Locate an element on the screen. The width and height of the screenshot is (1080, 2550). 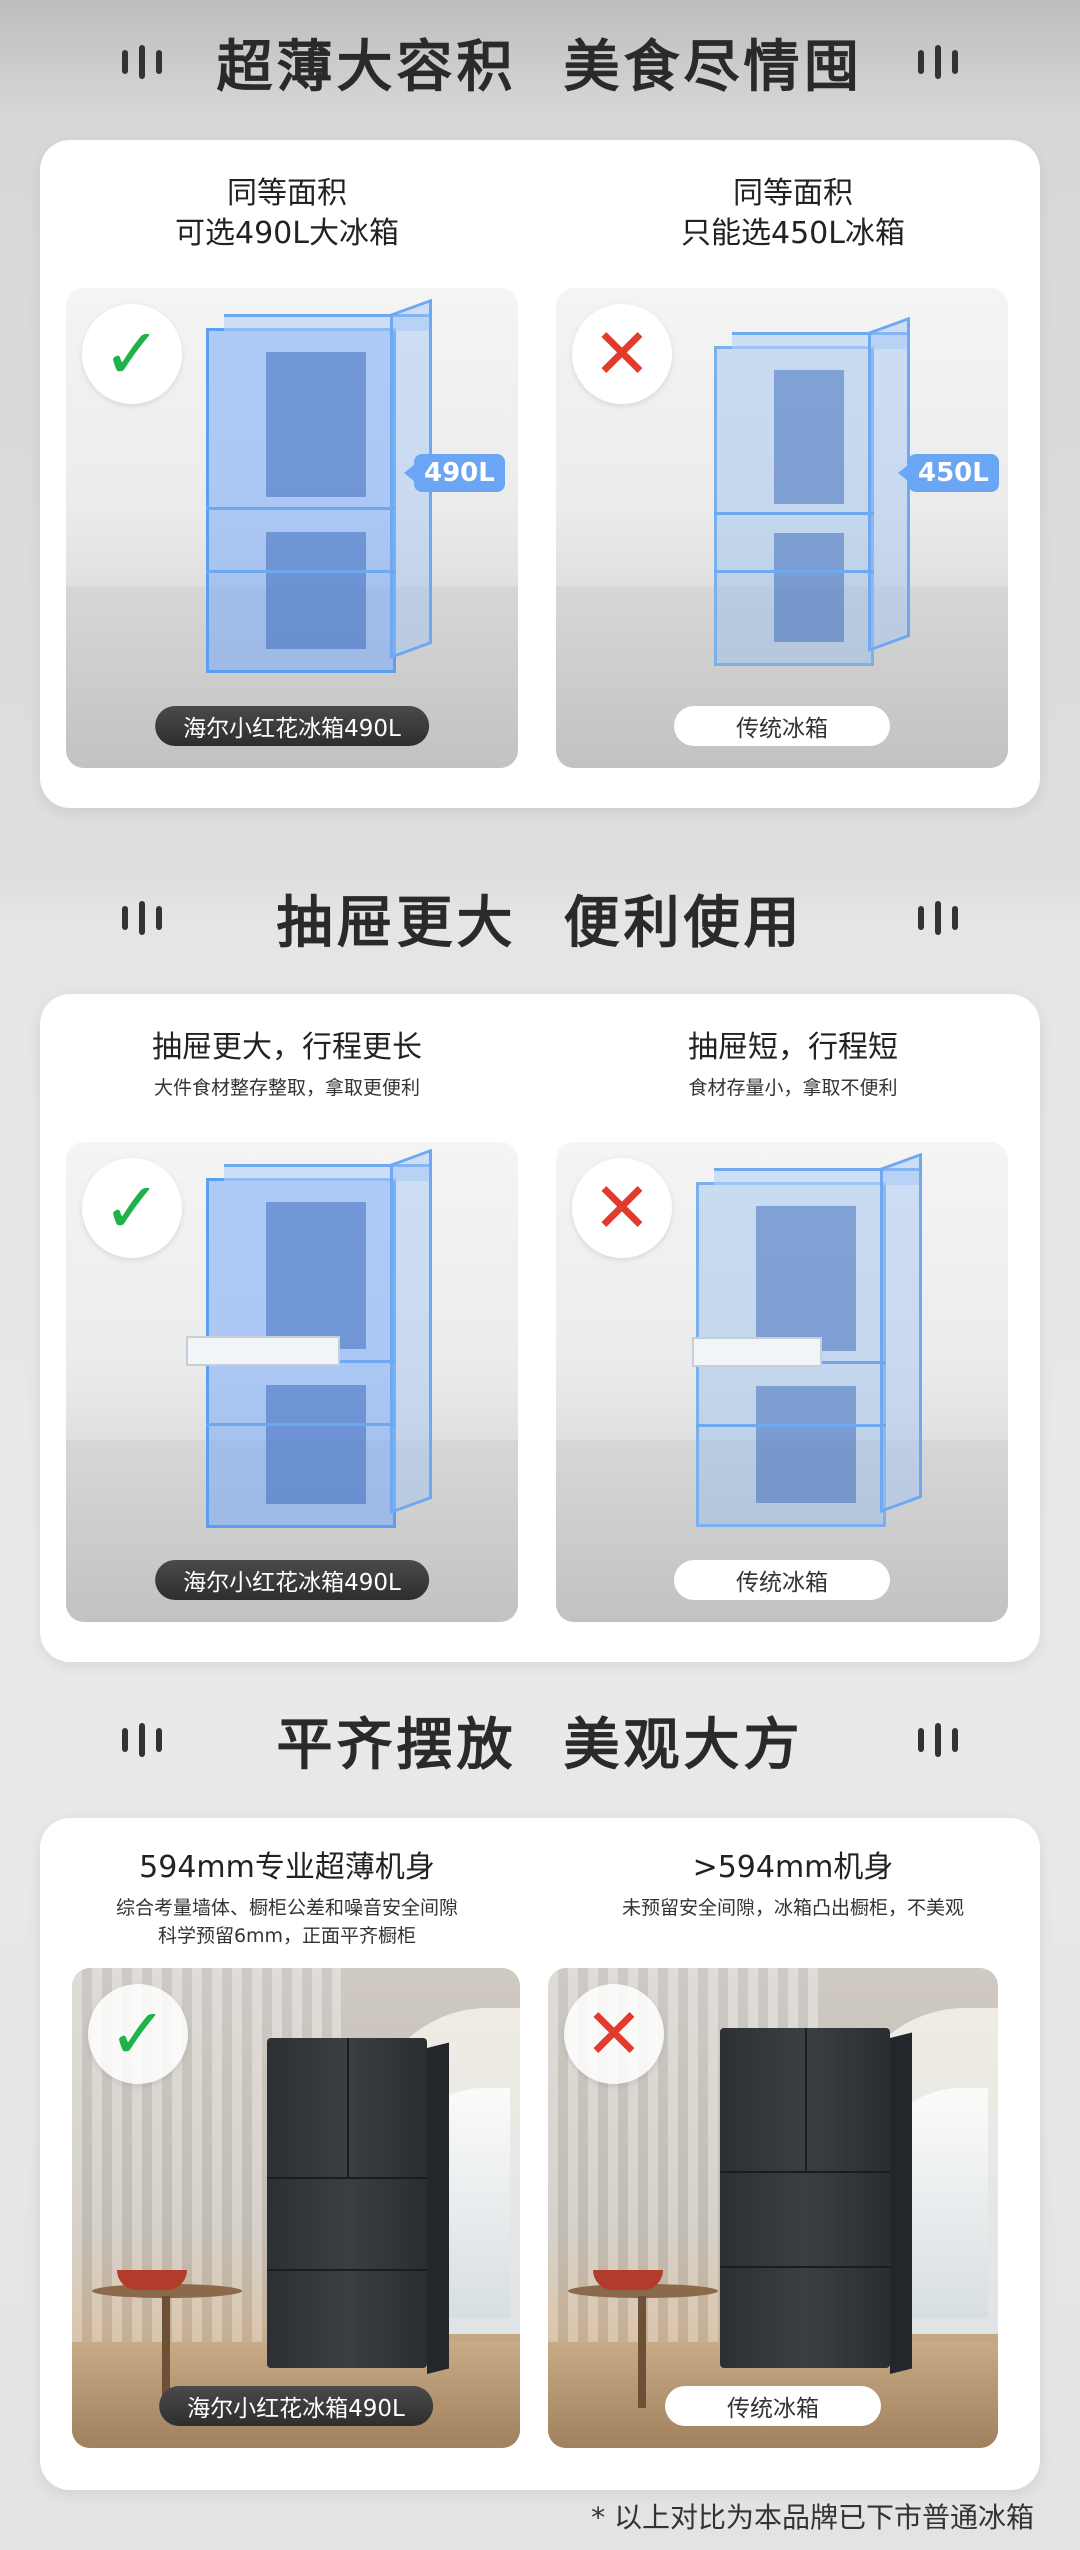
left-column-header: 同等面积 可选490L大冰箱 is located at coordinates (287, 214).